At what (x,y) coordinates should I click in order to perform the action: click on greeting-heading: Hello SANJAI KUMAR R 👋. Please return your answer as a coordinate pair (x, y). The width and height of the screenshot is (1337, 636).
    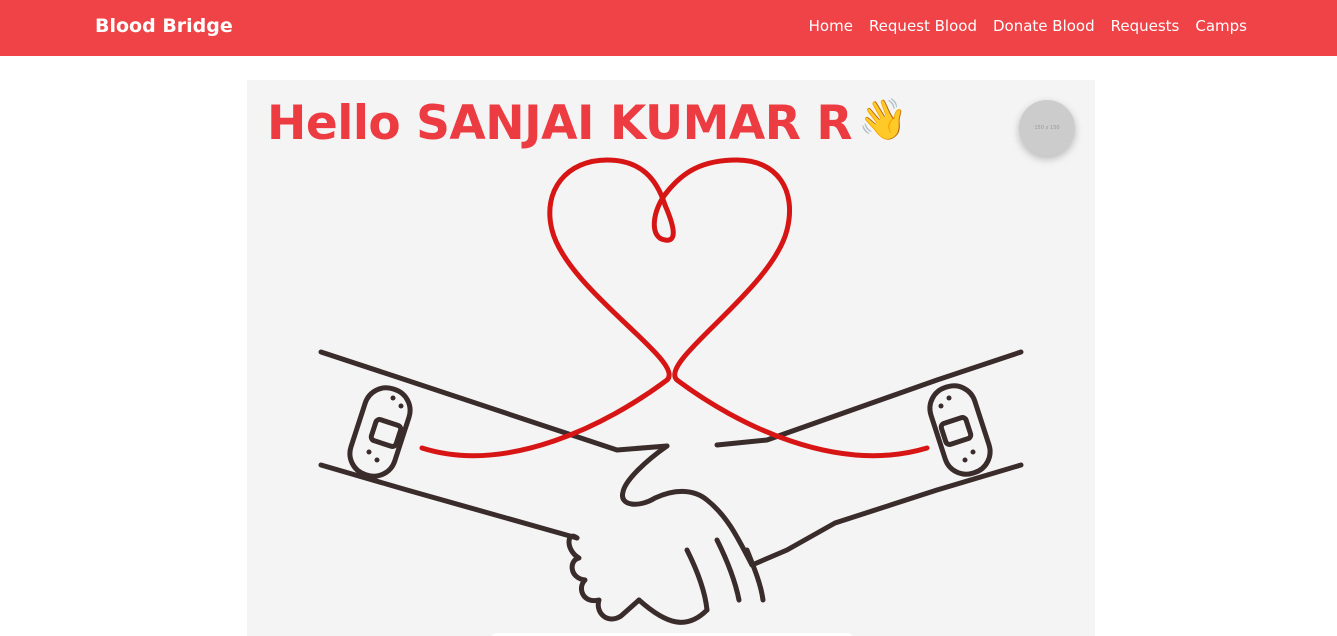
    Looking at the image, I should click on (587, 123).